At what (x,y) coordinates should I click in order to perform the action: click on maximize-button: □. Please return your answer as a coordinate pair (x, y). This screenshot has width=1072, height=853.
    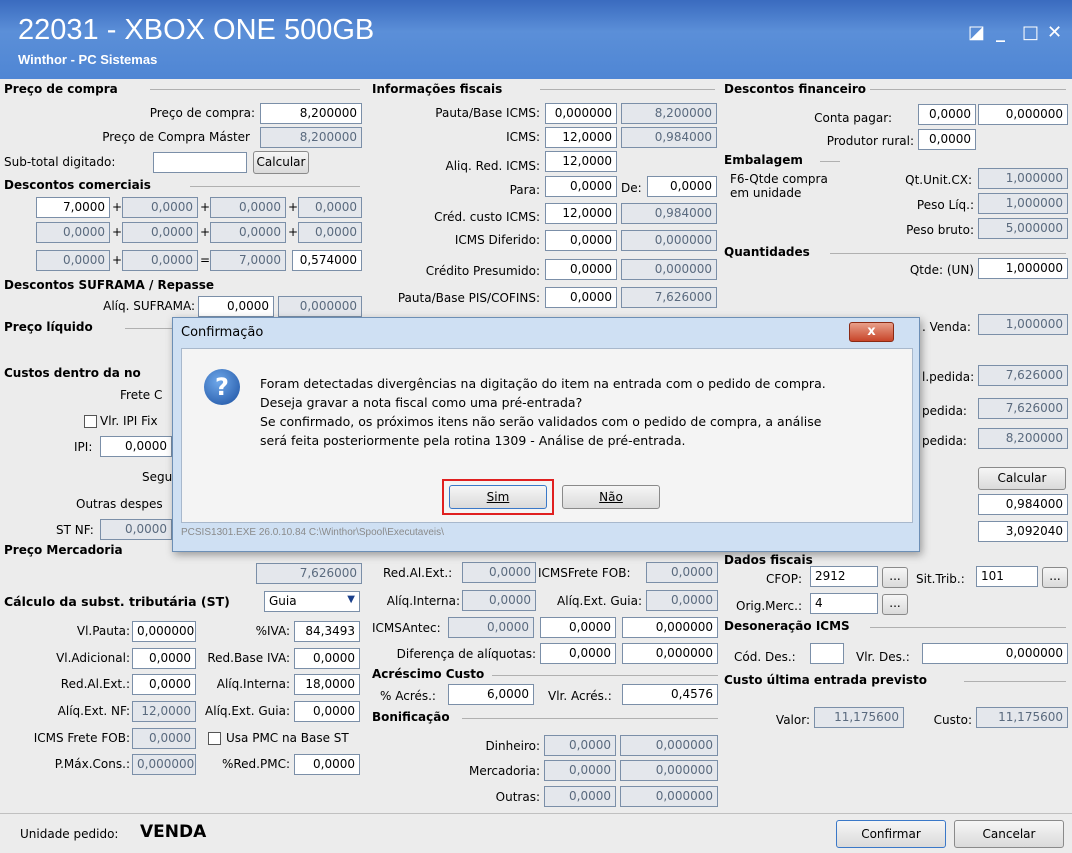
    Looking at the image, I should click on (1030, 32).